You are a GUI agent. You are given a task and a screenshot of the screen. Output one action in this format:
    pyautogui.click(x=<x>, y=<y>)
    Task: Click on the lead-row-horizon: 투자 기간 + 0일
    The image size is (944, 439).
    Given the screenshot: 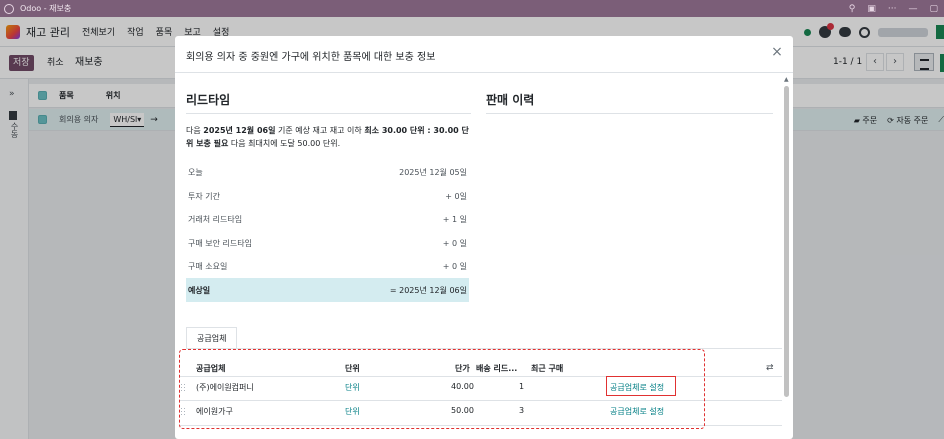 What is the action you would take?
    pyautogui.click(x=327, y=196)
    